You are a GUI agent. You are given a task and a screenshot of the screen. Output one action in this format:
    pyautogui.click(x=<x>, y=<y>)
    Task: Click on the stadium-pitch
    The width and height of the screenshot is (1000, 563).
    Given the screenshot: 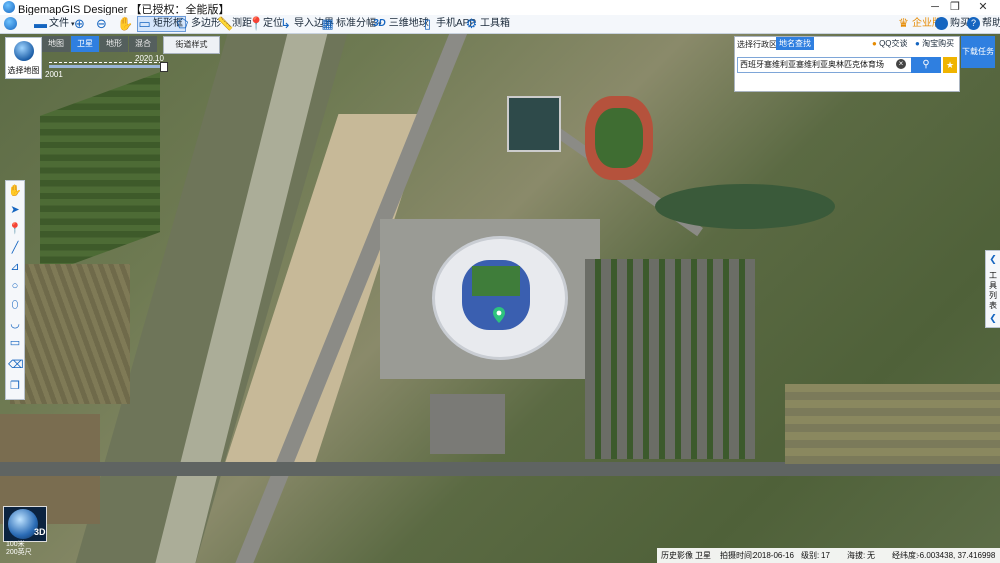 What is the action you would take?
    pyautogui.click(x=496, y=281)
    